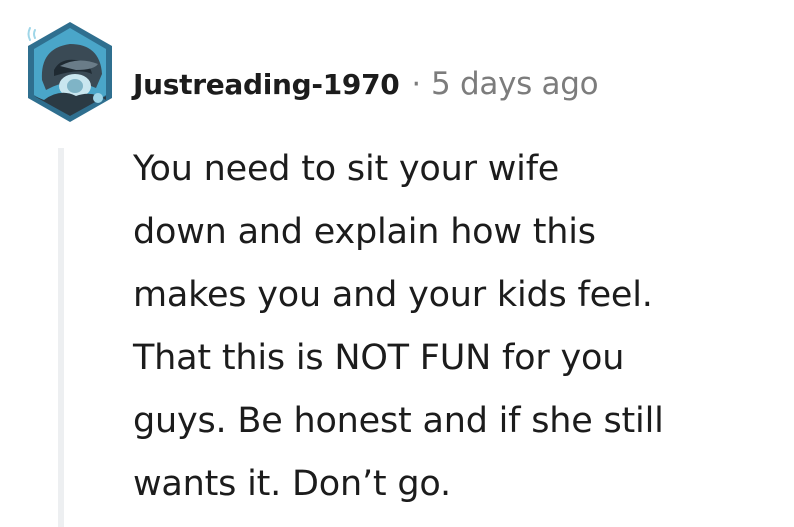 The image size is (794, 527). I want to click on comment-body-line: guys. Be honest and if she still, so click(398, 421).